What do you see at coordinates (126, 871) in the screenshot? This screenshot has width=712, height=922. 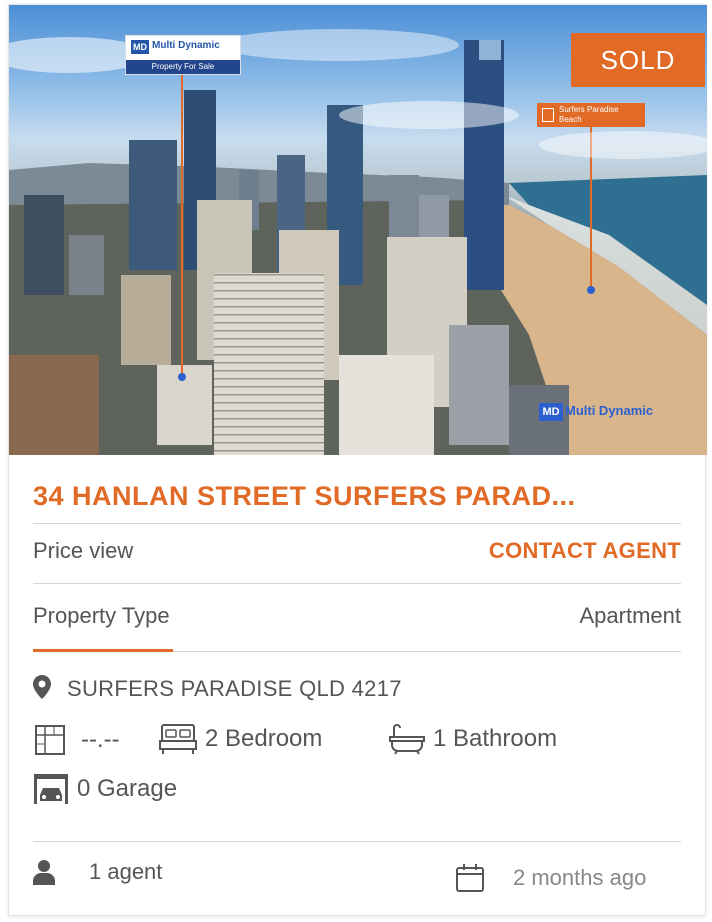 I see `agent-count-text: 1 agent` at bounding box center [126, 871].